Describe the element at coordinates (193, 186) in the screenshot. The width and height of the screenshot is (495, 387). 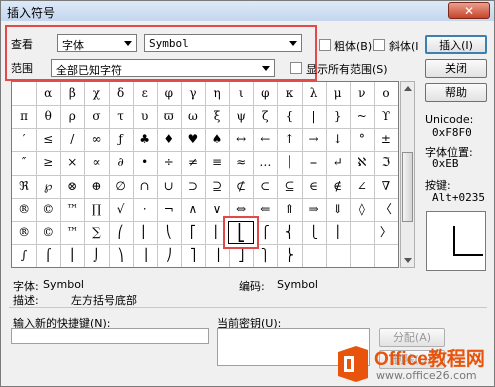
I see `symbol-cell: ⊃` at that location.